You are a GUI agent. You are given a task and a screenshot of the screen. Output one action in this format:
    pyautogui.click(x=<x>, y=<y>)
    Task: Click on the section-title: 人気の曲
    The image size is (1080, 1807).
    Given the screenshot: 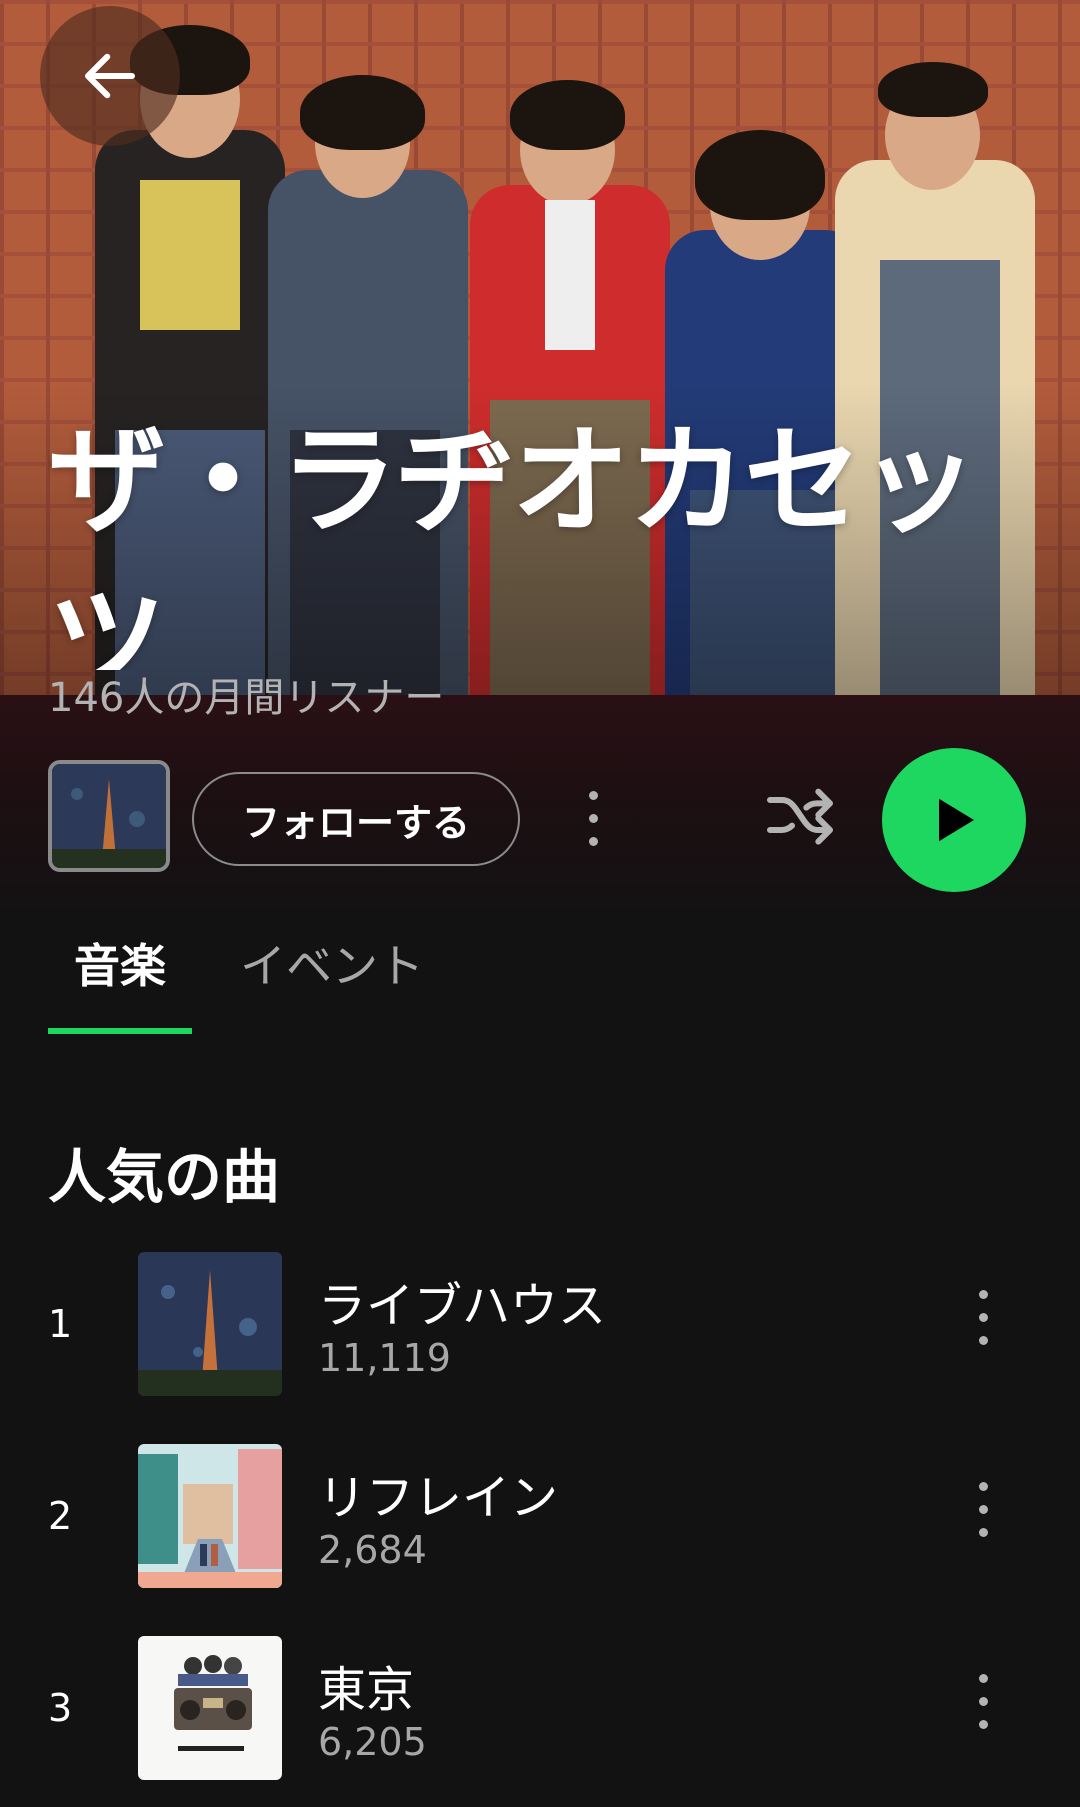 What is the action you would take?
    pyautogui.click(x=164, y=1177)
    